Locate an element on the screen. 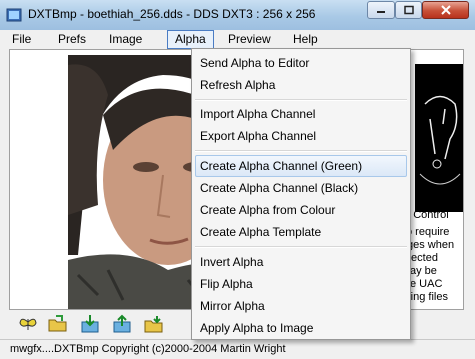 This screenshot has height=359, width=475. menu-item-create-alpha-green: Create Alpha Channel (Green) is located at coordinates (301, 166).